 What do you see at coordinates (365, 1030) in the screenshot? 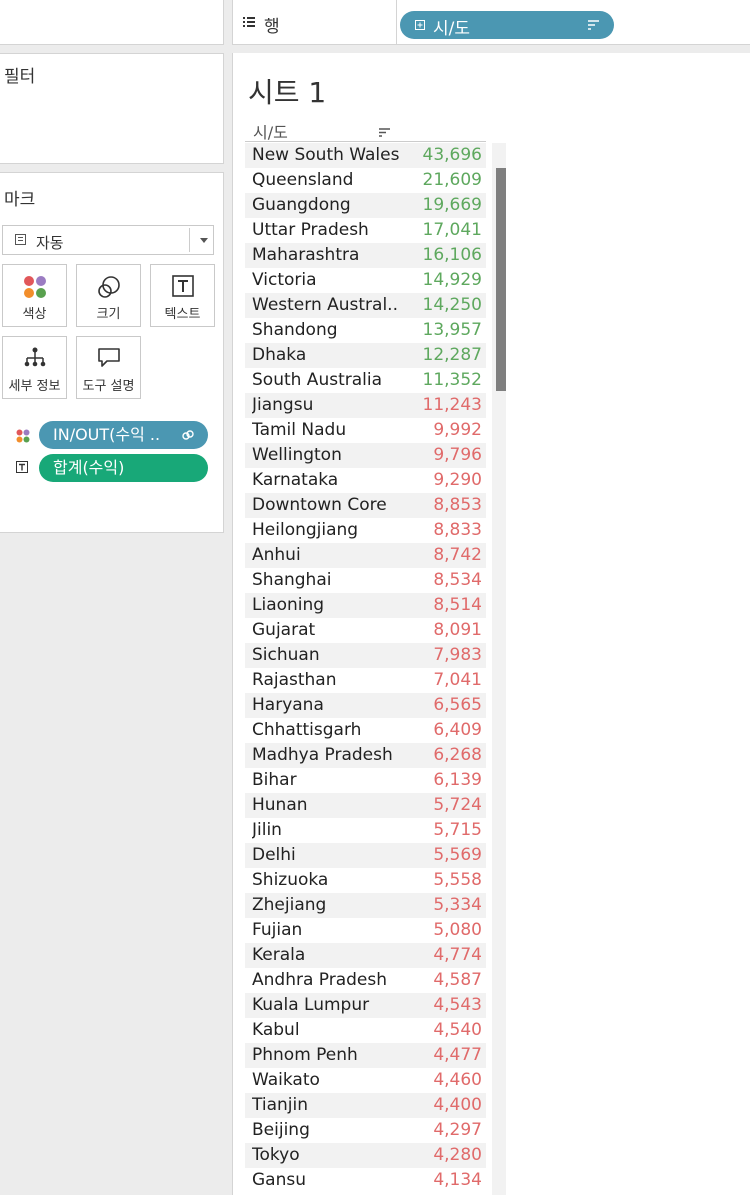
I see `table-row: Kabul 4,540` at bounding box center [365, 1030].